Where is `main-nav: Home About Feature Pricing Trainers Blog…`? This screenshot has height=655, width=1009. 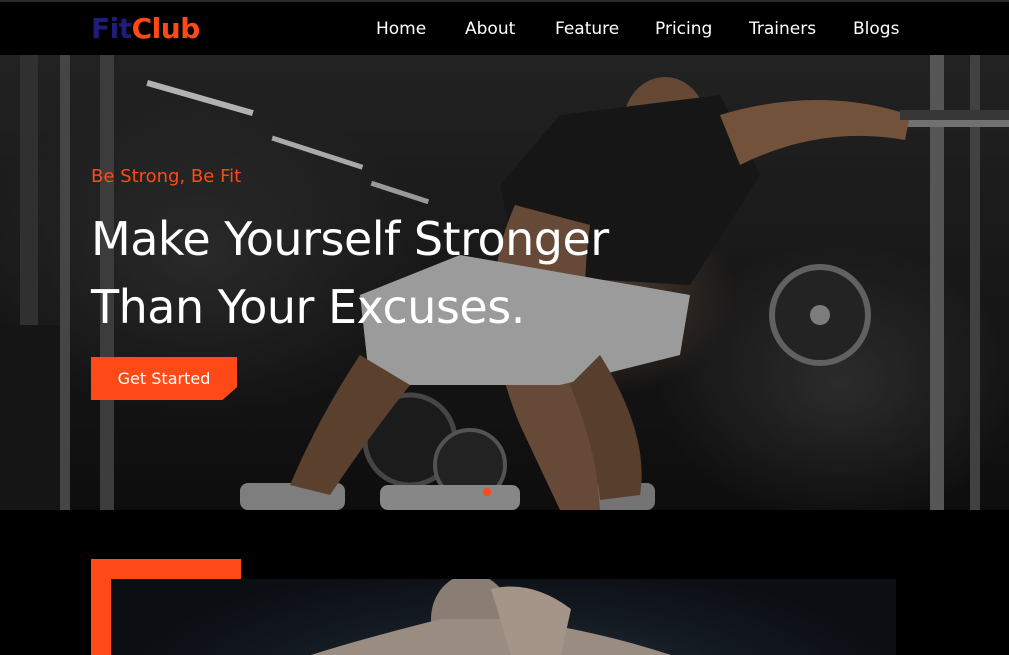 main-nav: Home About Feature Pricing Trainers Blog… is located at coordinates (504, 30).